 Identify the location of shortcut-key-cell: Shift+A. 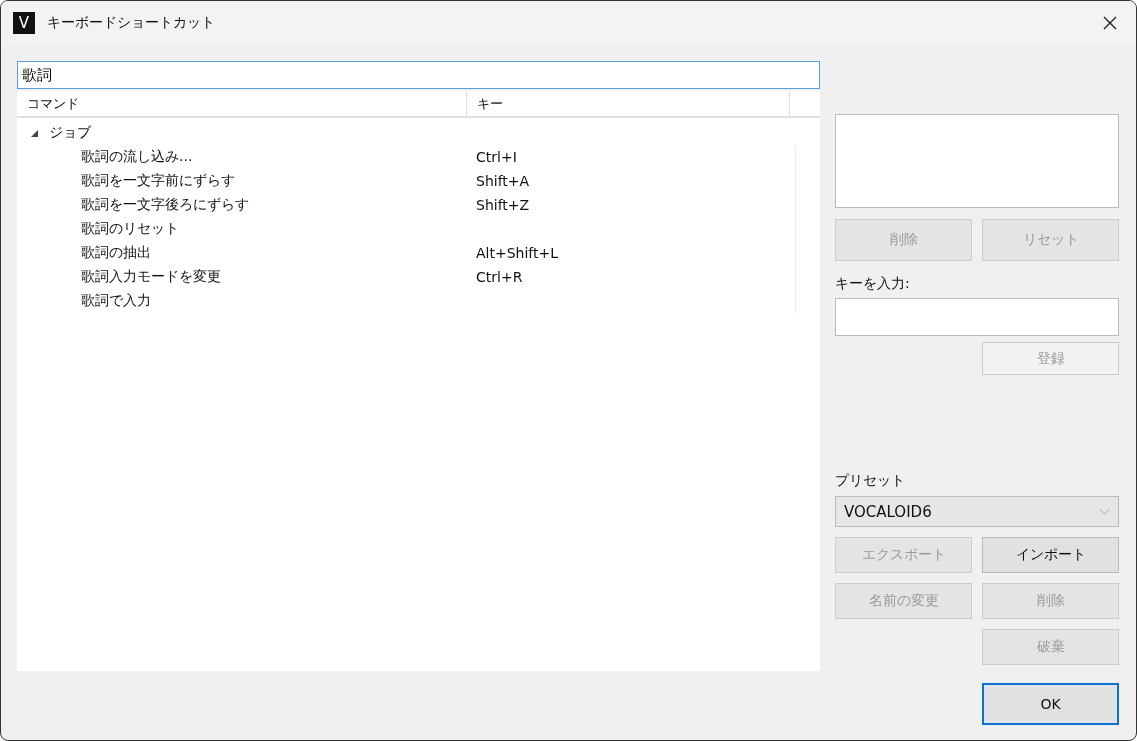
(503, 181).